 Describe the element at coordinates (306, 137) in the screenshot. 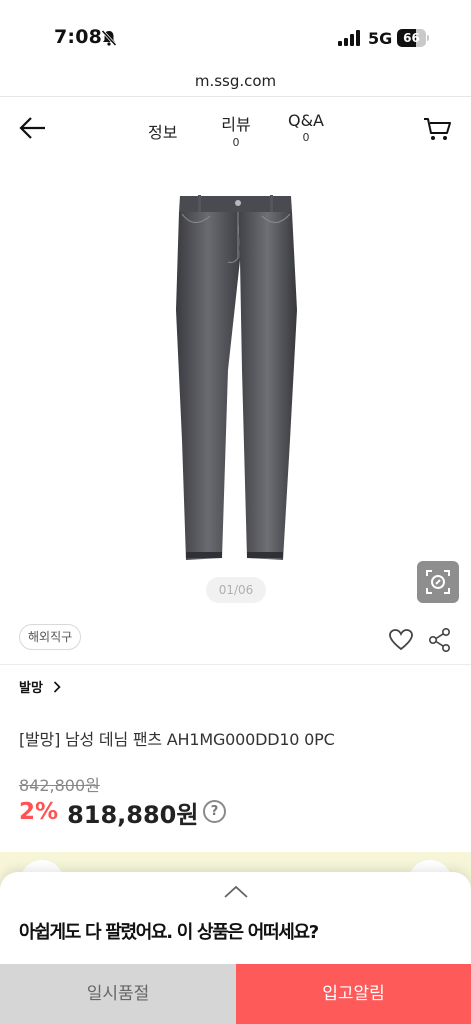

I see `tab-qa-count: 0` at that location.